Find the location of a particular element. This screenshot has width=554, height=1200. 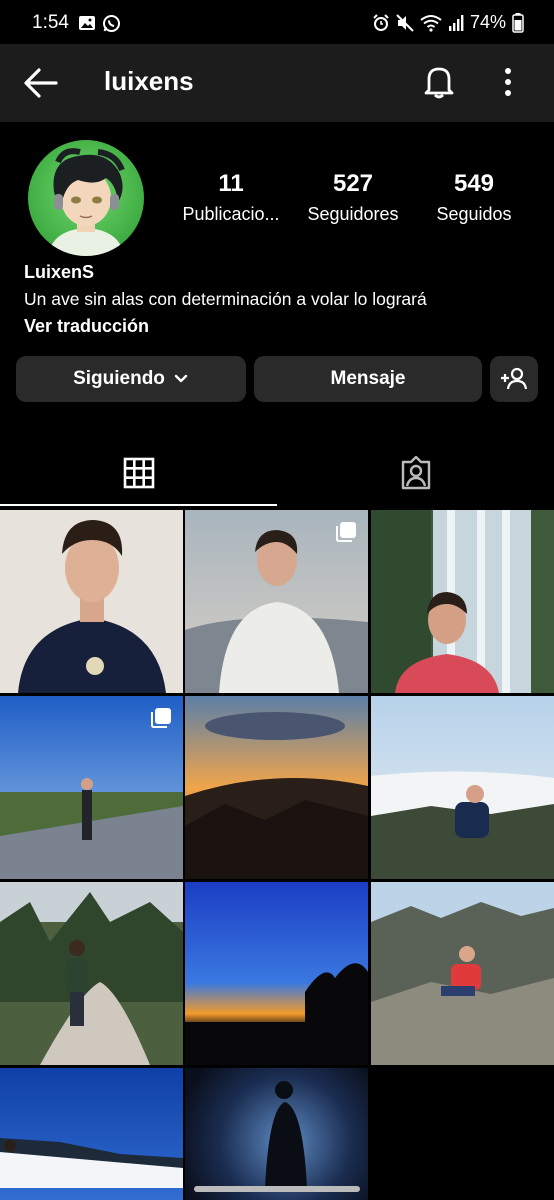

suggested-users-button is located at coordinates (514, 379).